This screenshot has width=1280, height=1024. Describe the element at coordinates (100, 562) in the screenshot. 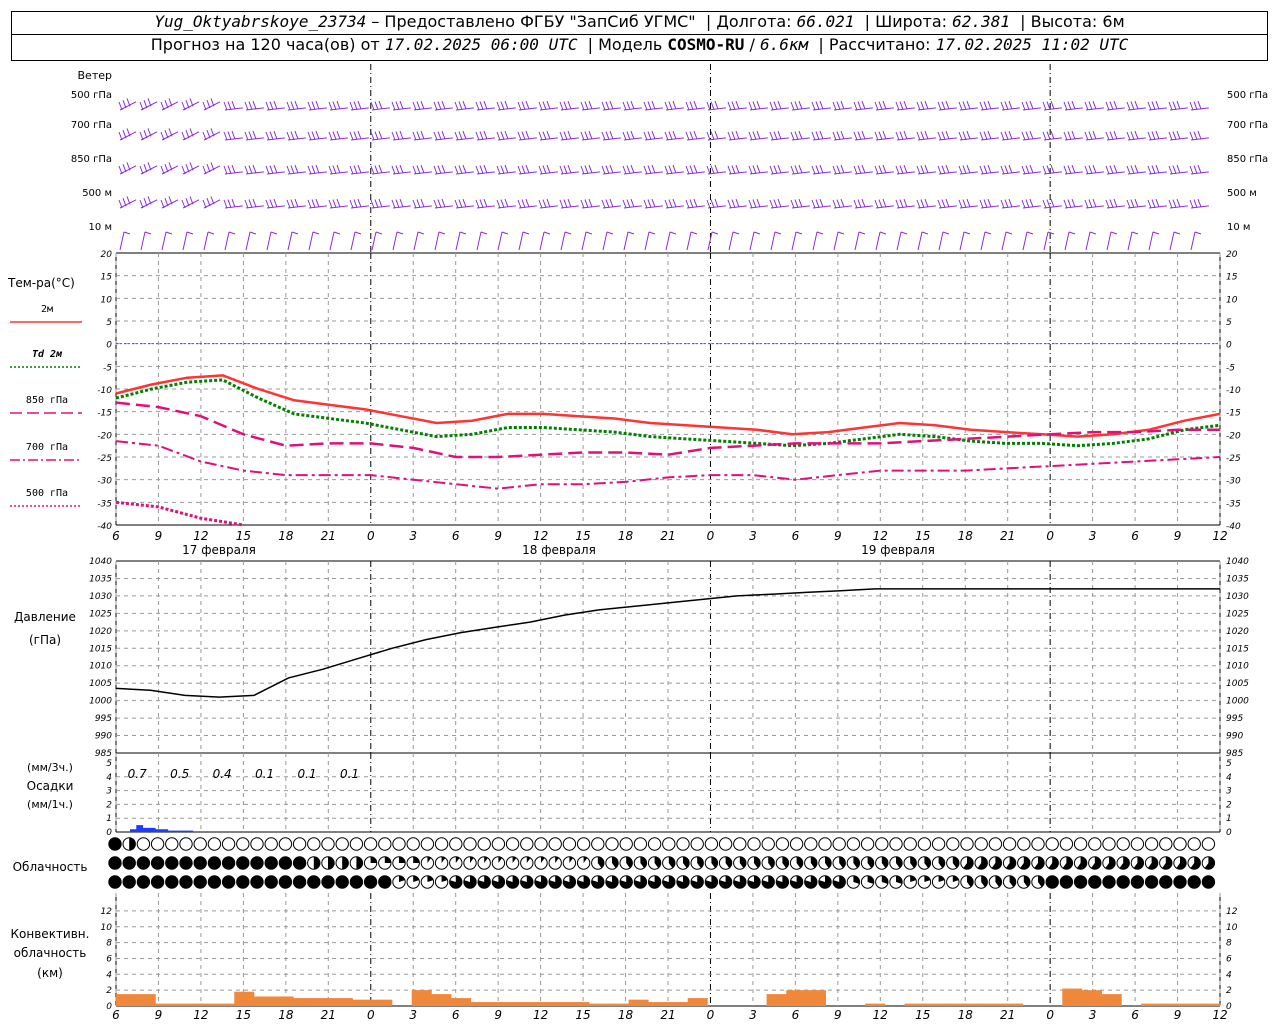

I see `pres-tick-left: 1040` at that location.